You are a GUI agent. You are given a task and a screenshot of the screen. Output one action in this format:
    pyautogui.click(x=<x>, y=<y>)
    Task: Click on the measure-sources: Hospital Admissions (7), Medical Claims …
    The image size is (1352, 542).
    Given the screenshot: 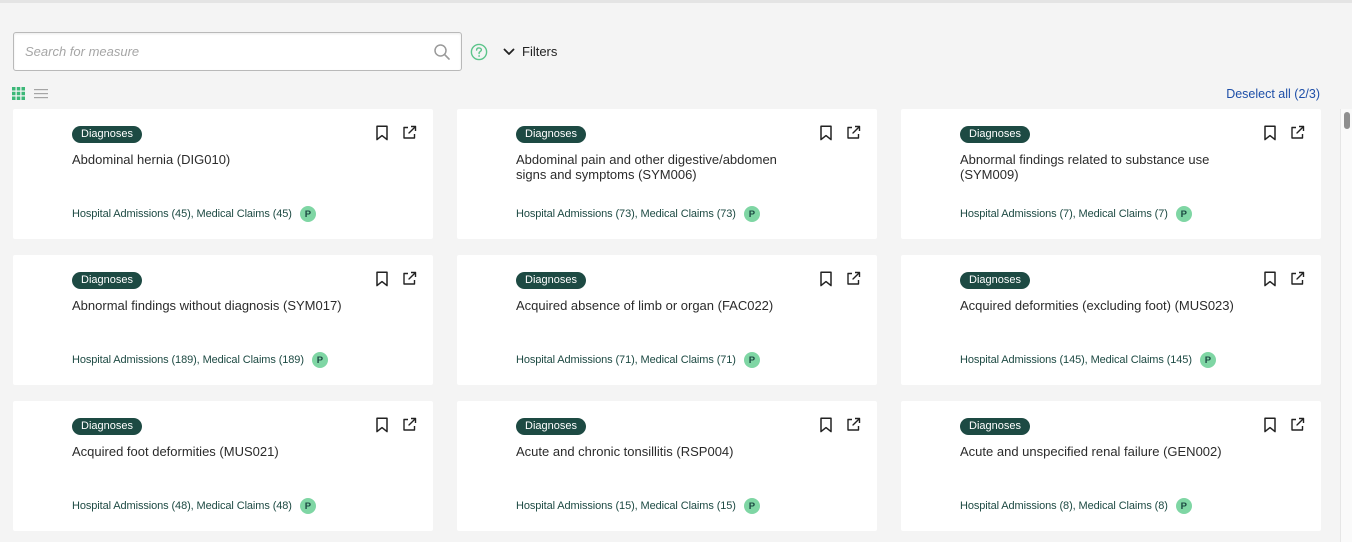 What is the action you would take?
    pyautogui.click(x=1064, y=214)
    